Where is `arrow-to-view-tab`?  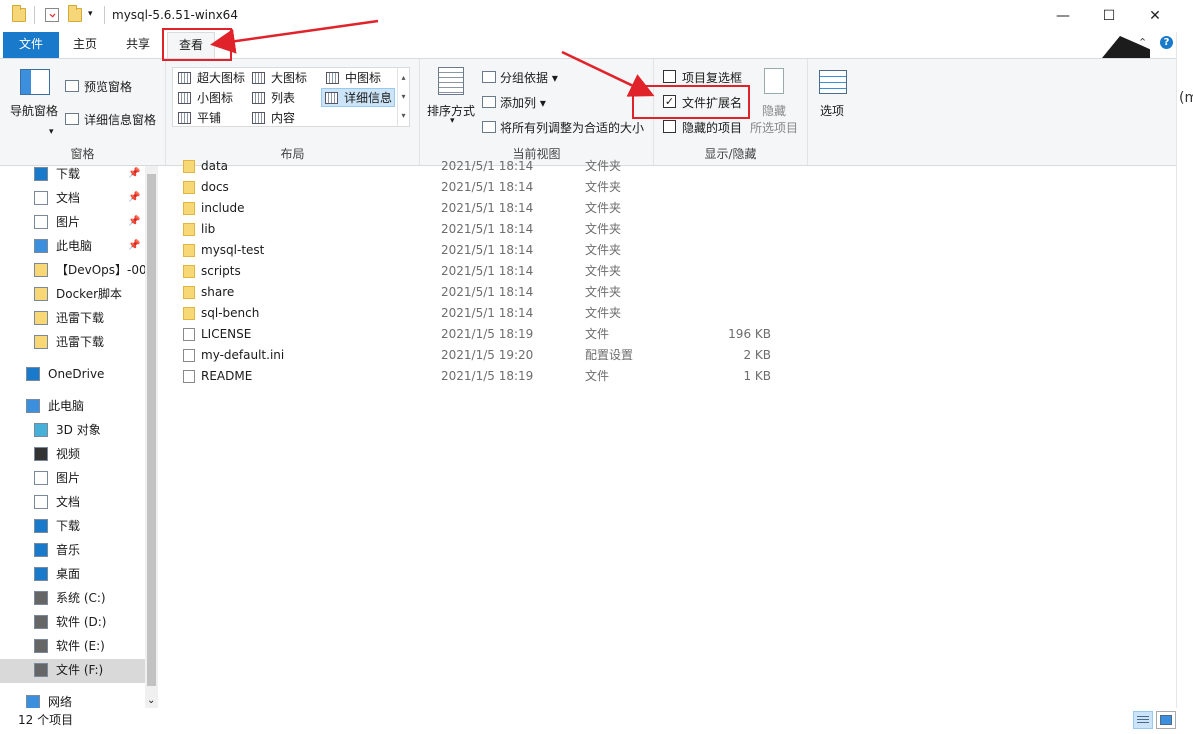 arrow-to-view-tab is located at coordinates (294, 36).